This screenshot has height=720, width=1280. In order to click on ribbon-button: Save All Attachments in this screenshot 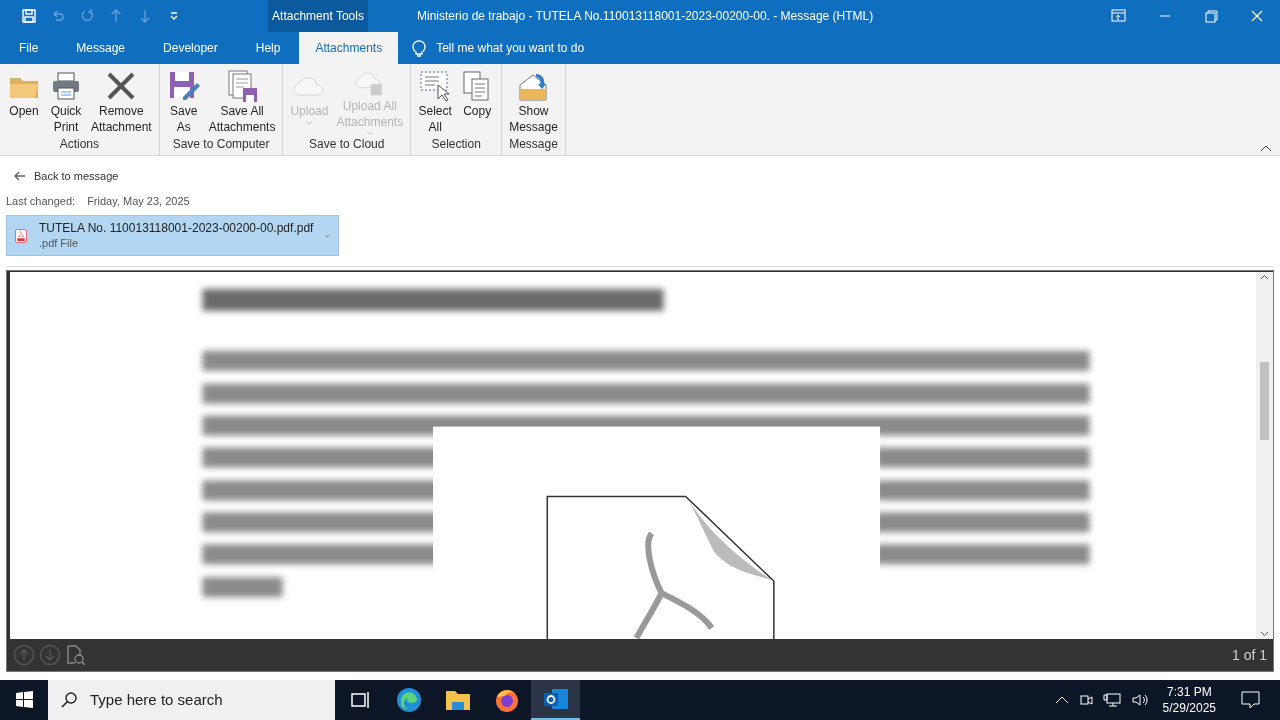, I will do `click(242, 102)`.